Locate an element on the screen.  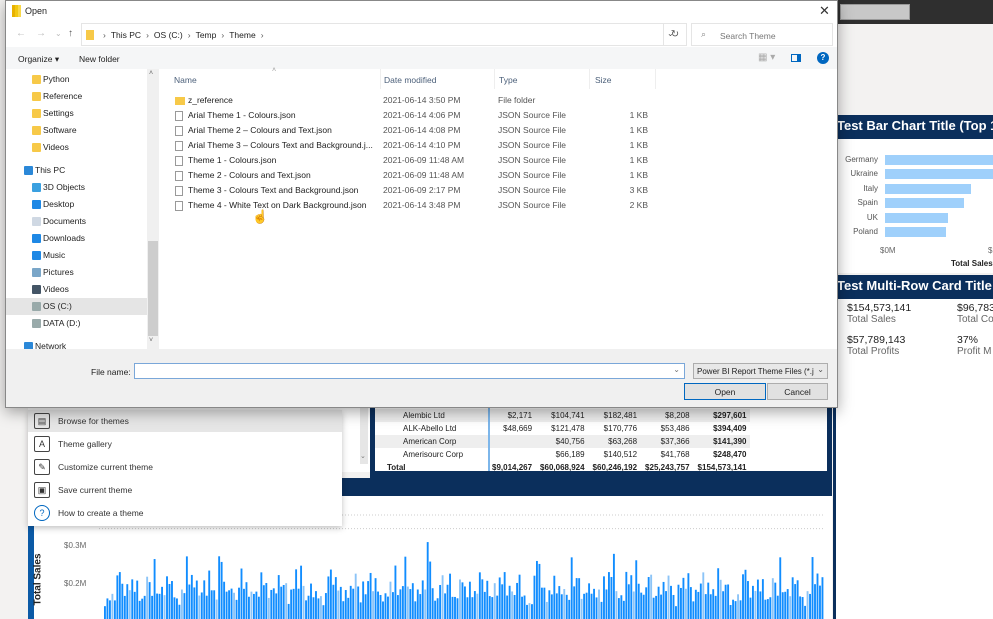
cancel-button: Cancel is located at coordinates (797, 391).